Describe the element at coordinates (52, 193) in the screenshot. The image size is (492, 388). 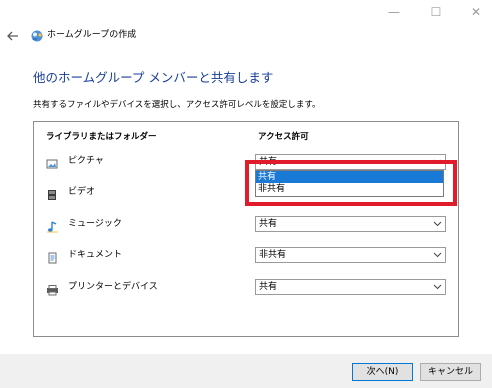
I see `videos-icon` at that location.